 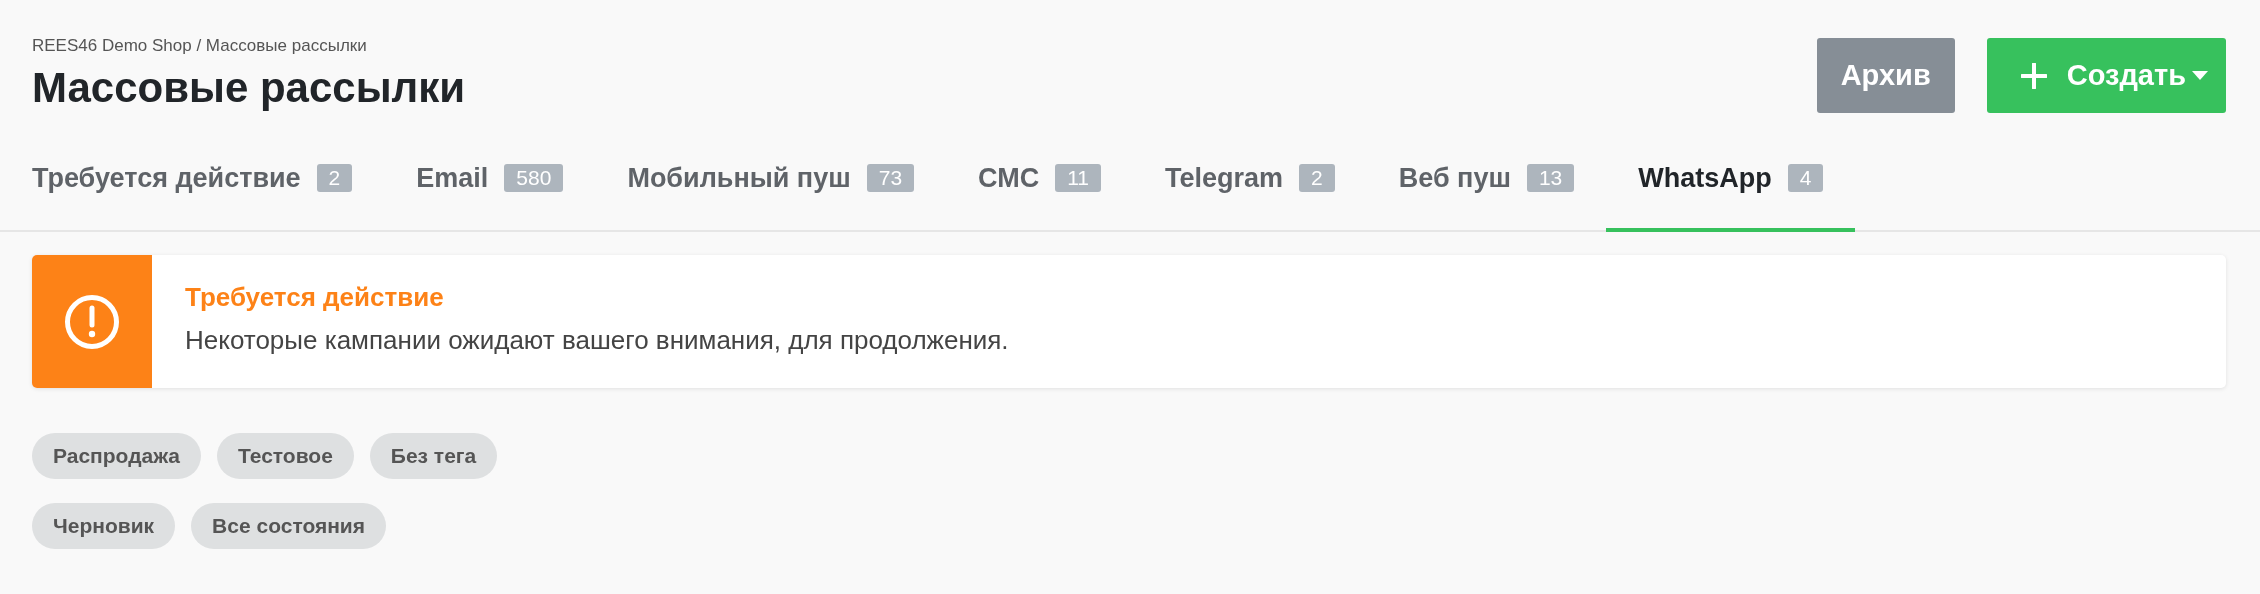 I want to click on count-badge: 13, so click(x=1550, y=178).